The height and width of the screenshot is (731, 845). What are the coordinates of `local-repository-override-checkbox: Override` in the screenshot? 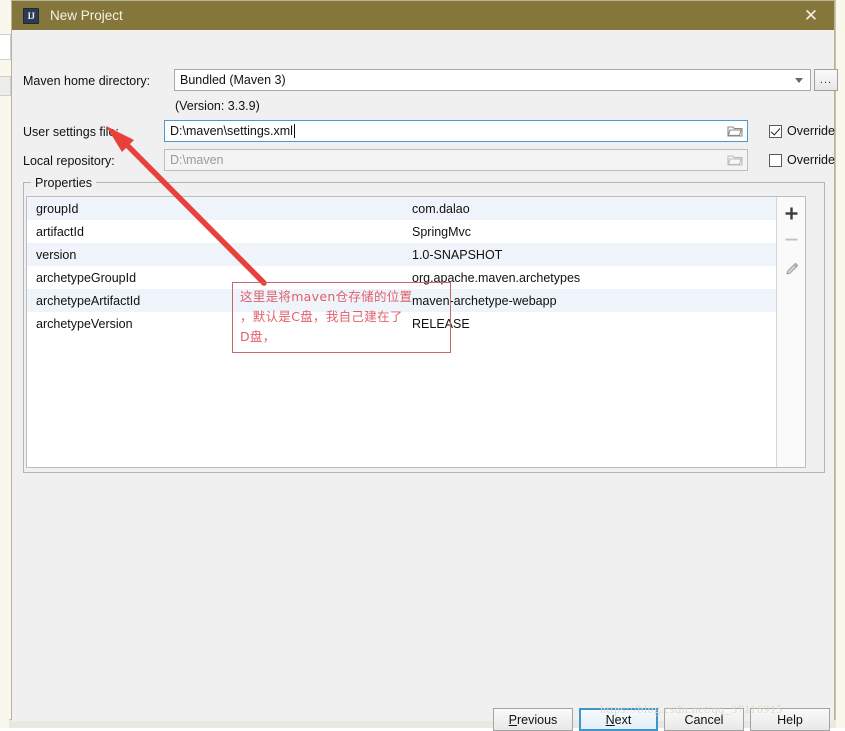 It's located at (802, 160).